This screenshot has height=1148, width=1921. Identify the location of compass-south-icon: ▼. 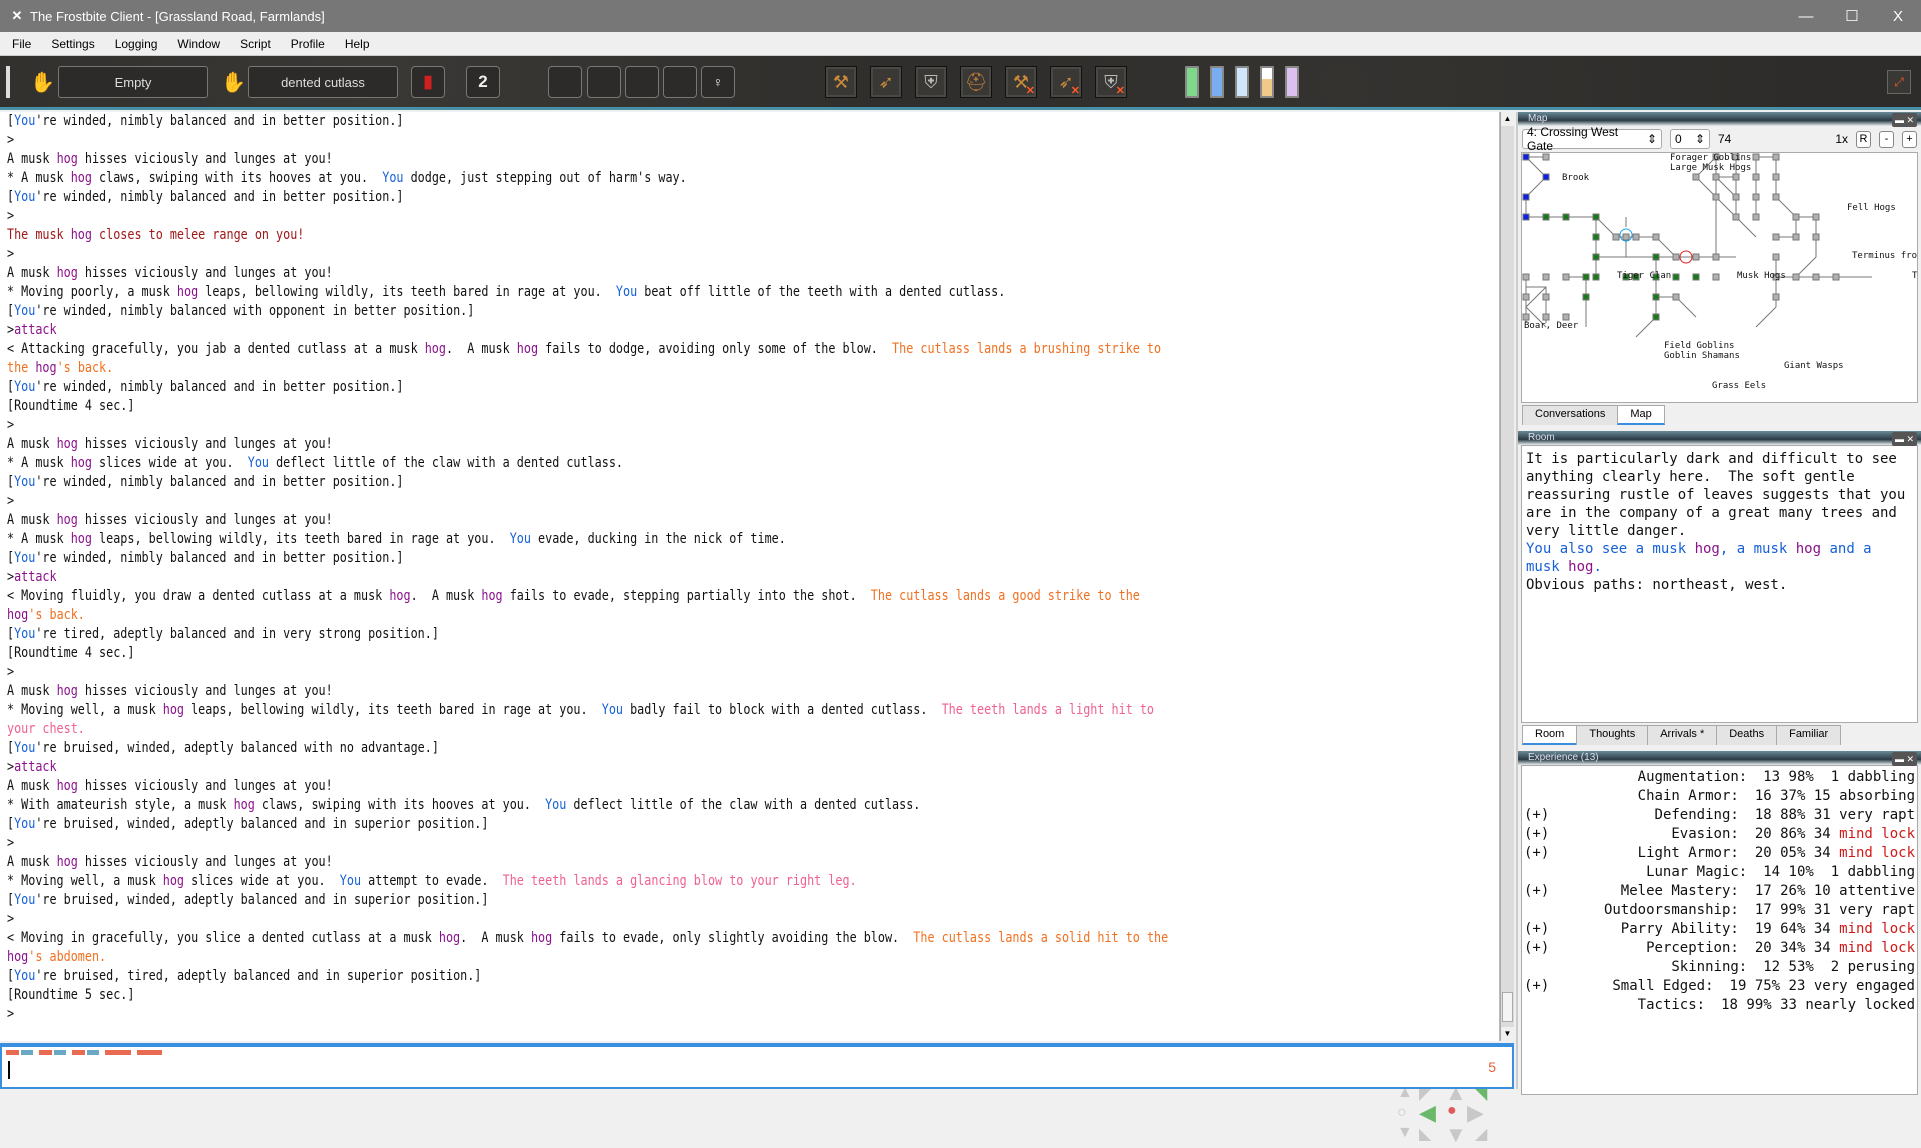
(1456, 1135).